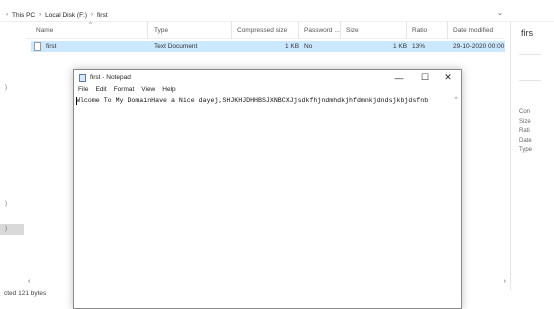 This screenshot has width=554, height=309. Describe the element at coordinates (262, 30) in the screenshot. I see `column-header-compressed-size: Compressed size` at that location.